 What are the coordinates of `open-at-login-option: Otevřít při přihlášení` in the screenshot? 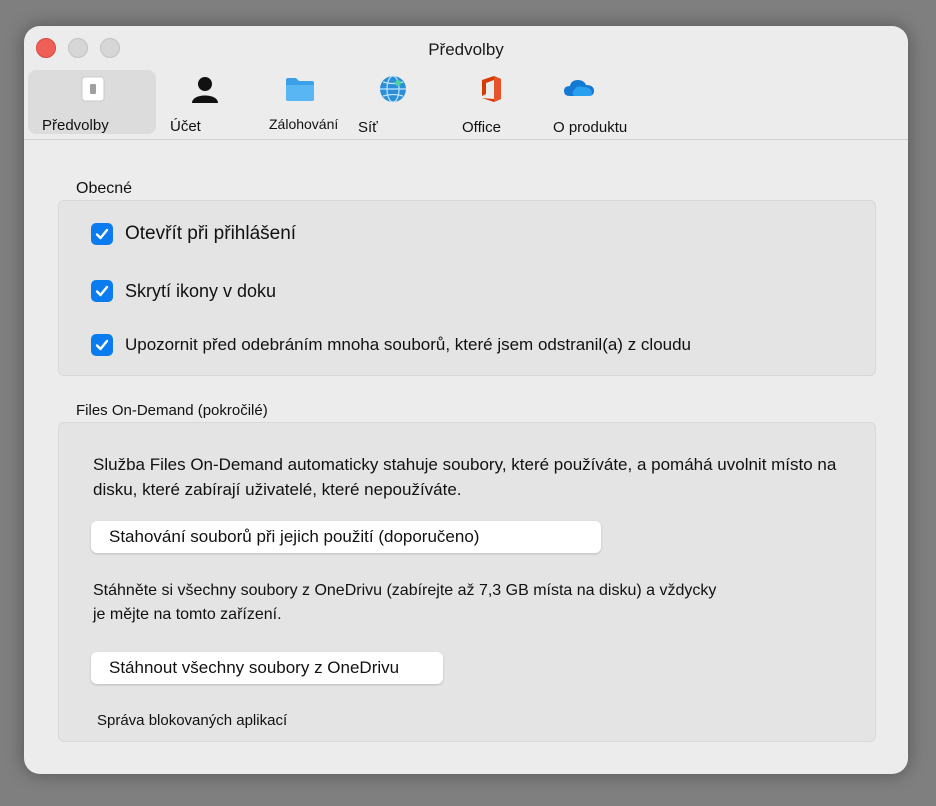 It's located at (193, 234).